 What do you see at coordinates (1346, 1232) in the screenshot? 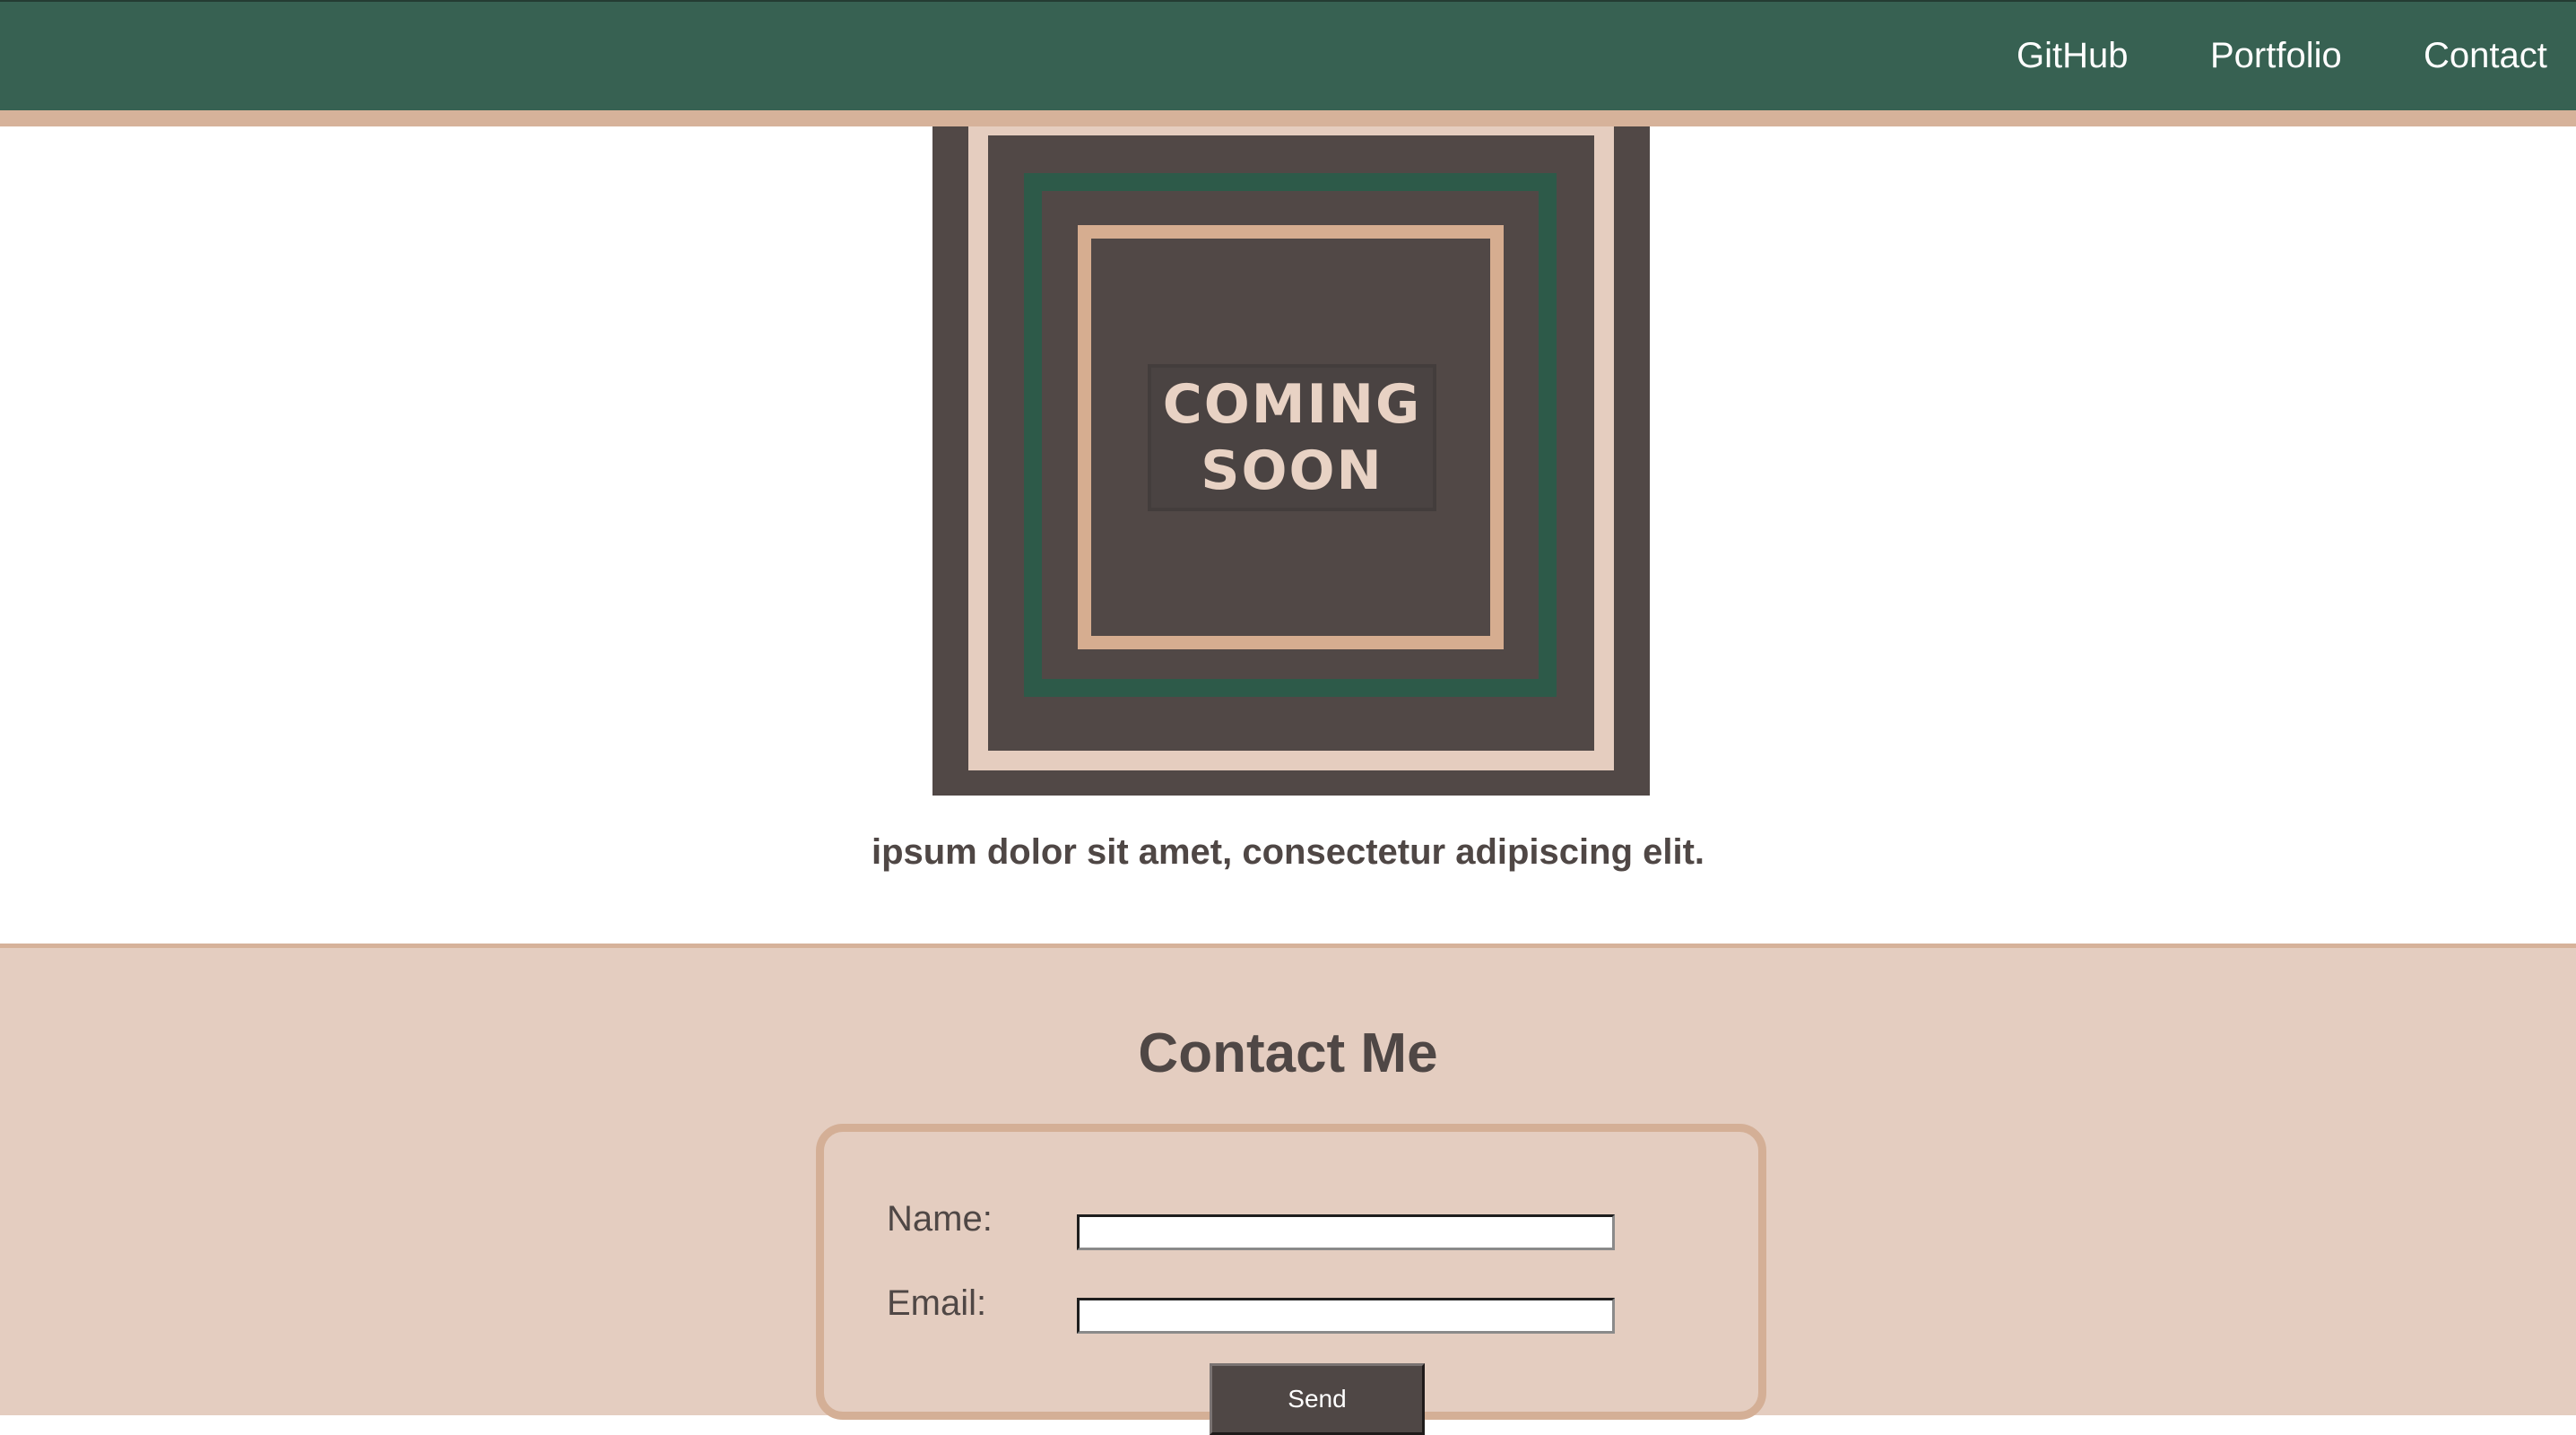
I see `name-input` at bounding box center [1346, 1232].